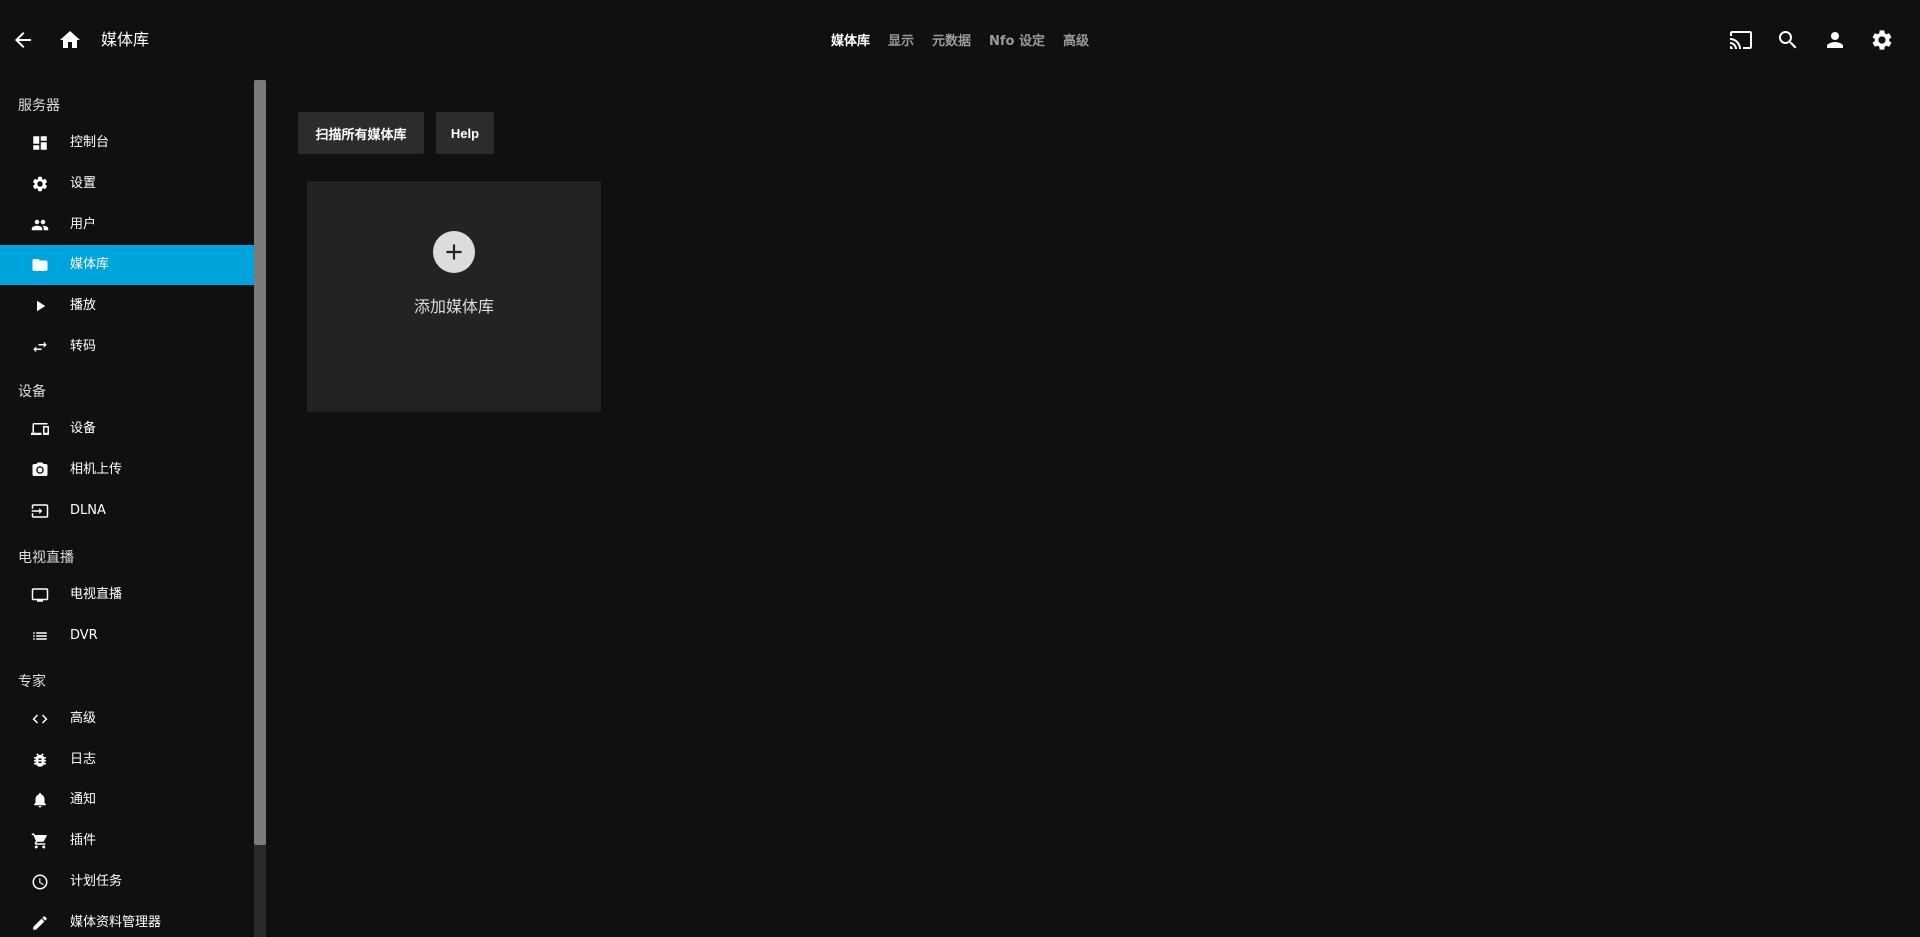 This screenshot has width=1920, height=937. I want to click on sidebar-item-label: DLNA, so click(88, 510).